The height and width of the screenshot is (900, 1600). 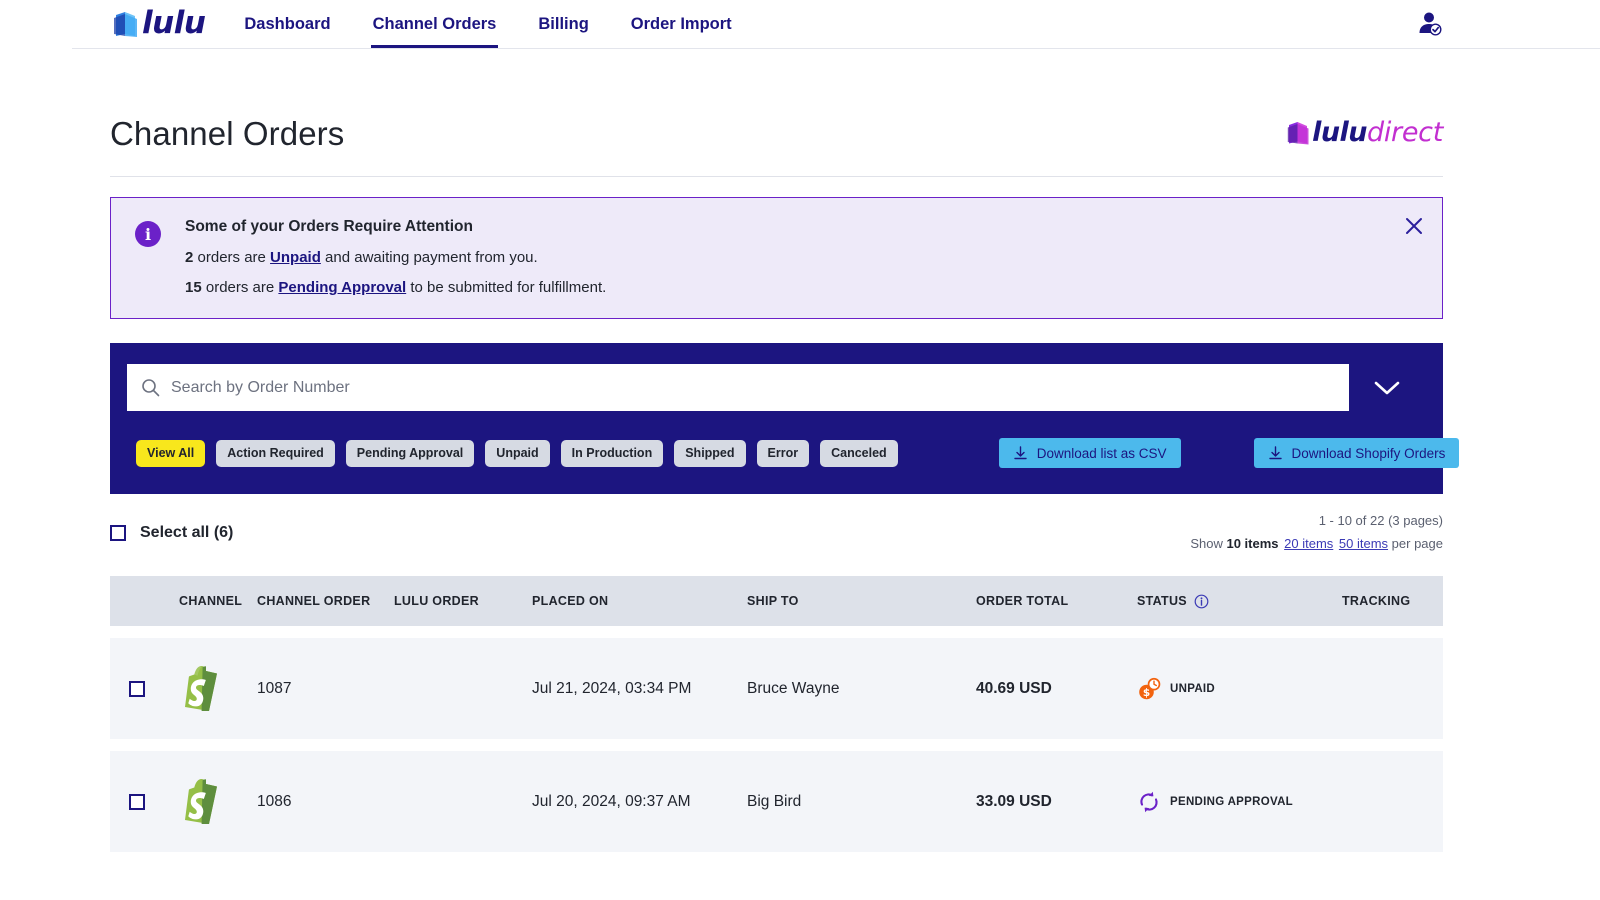 I want to click on row-placed-on: Jul 21, 2024, 03:34 PM, so click(x=612, y=688).